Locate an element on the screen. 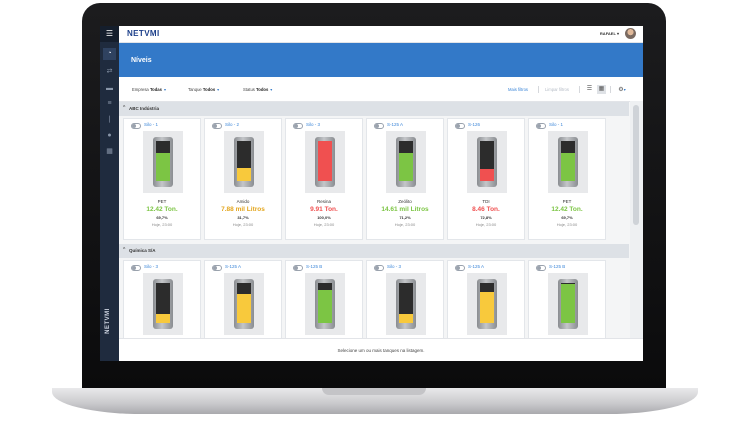 The height and width of the screenshot is (433, 751). filter-tanque: Tanque Todos ▾ is located at coordinates (203, 89).